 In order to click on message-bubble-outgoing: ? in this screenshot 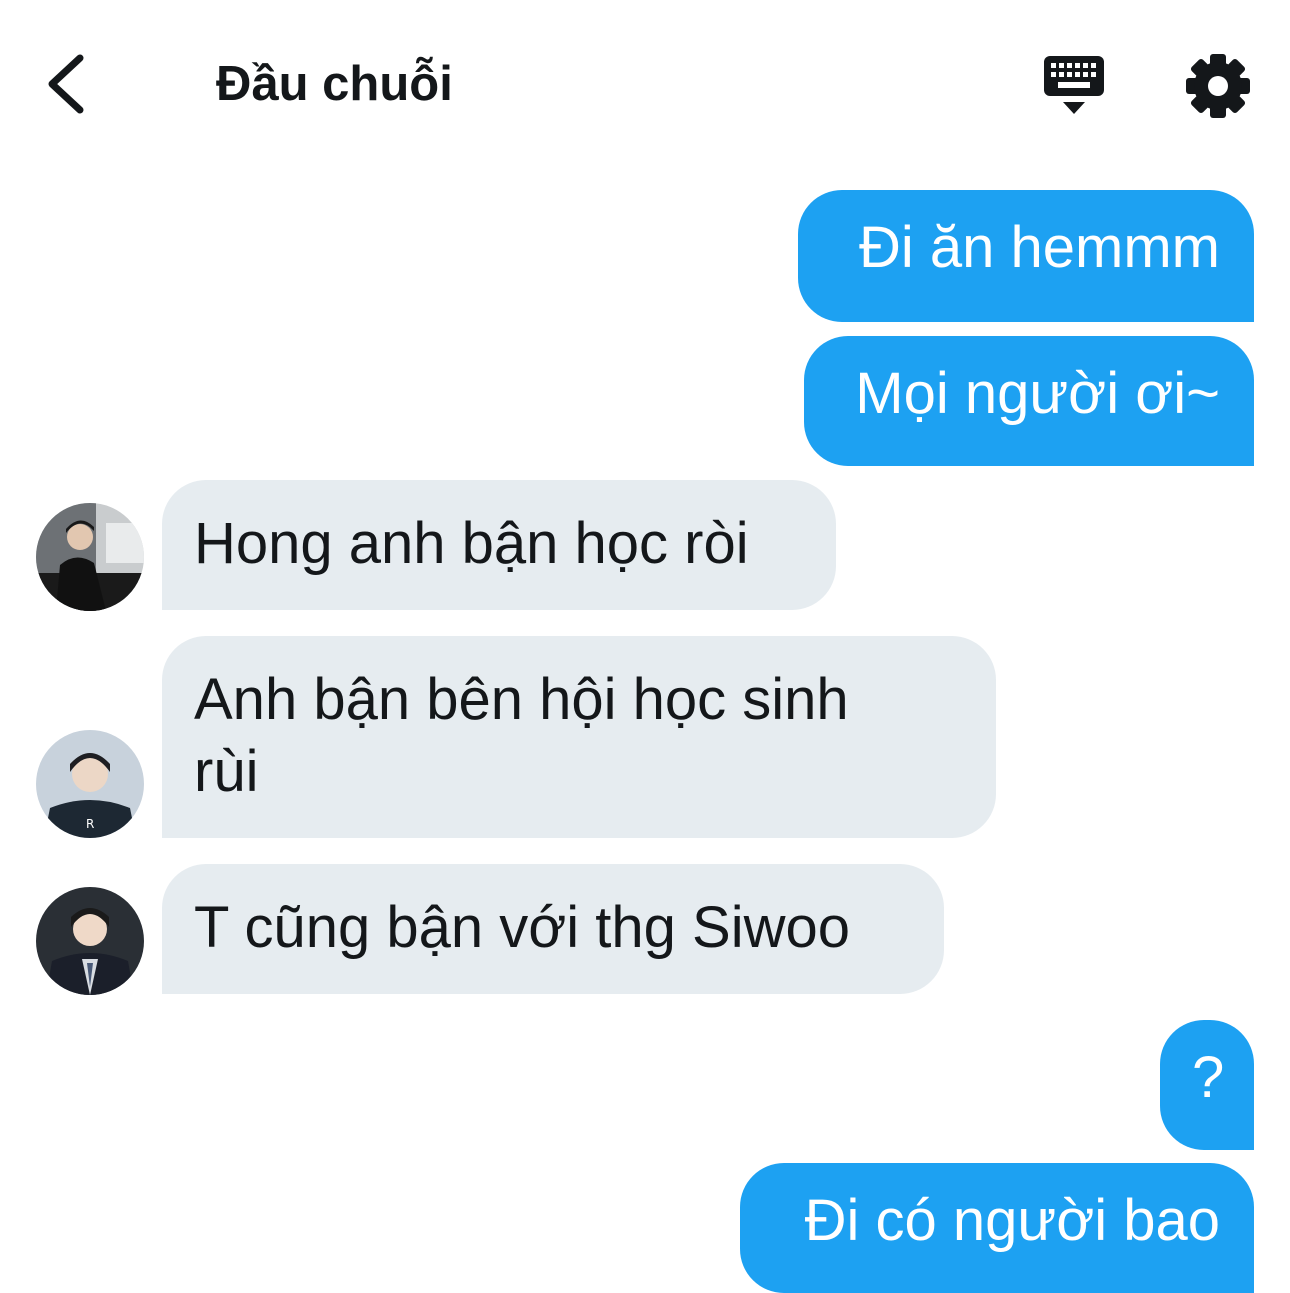, I will do `click(1207, 1085)`.